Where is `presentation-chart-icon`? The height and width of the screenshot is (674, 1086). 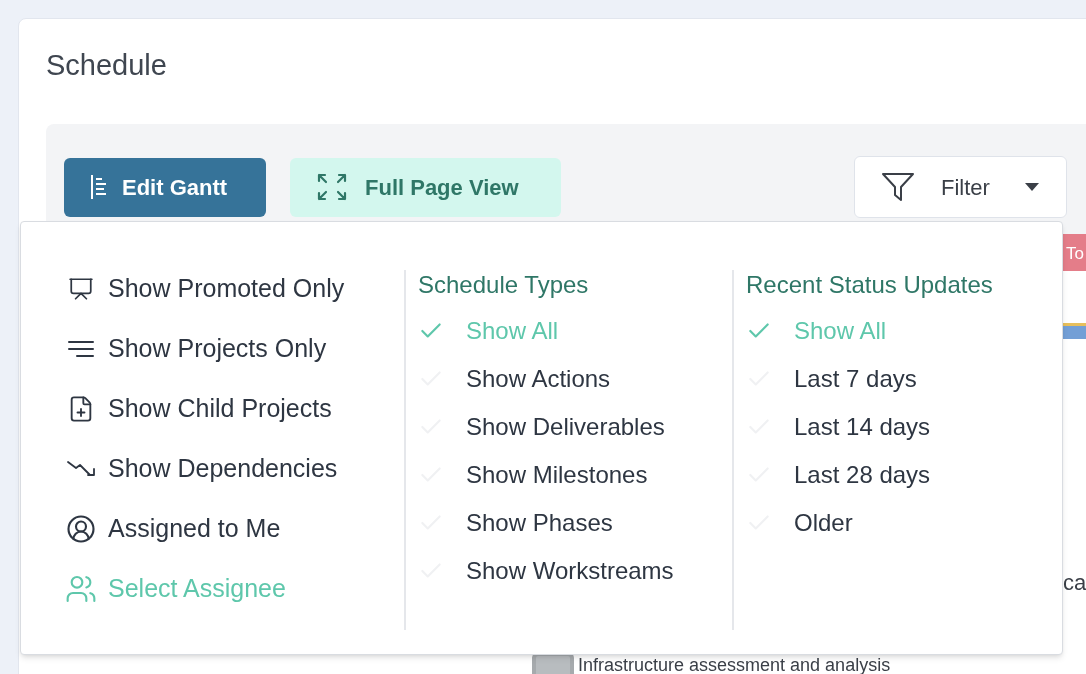
presentation-chart-icon is located at coordinates (81, 288).